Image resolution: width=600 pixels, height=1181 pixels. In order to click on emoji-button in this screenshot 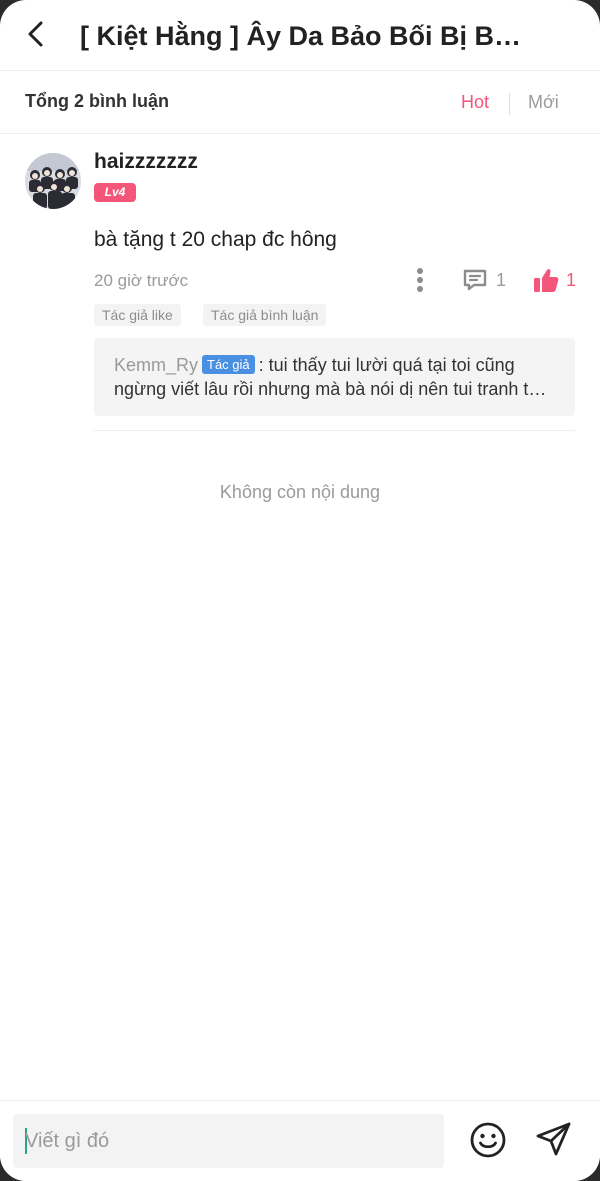, I will do `click(488, 1140)`.